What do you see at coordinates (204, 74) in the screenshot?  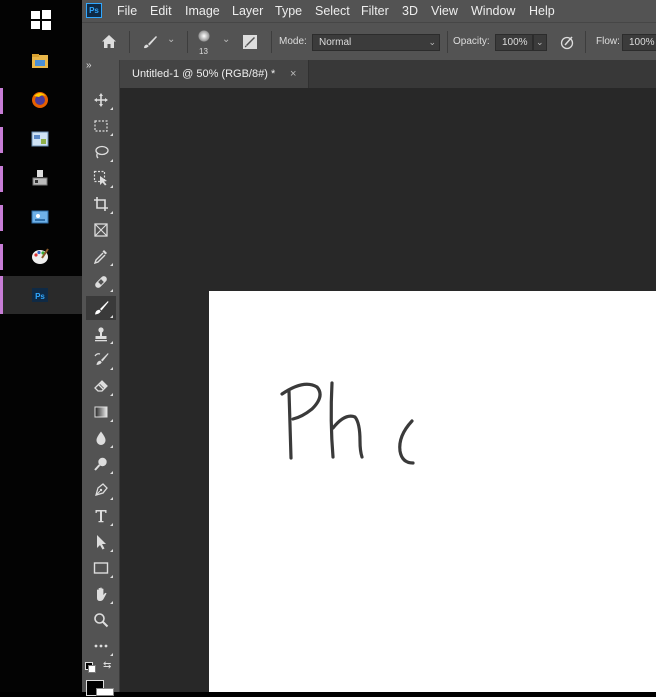 I see `document-tab-title: Untitled-1 @ 50% (RGB/8#) *` at bounding box center [204, 74].